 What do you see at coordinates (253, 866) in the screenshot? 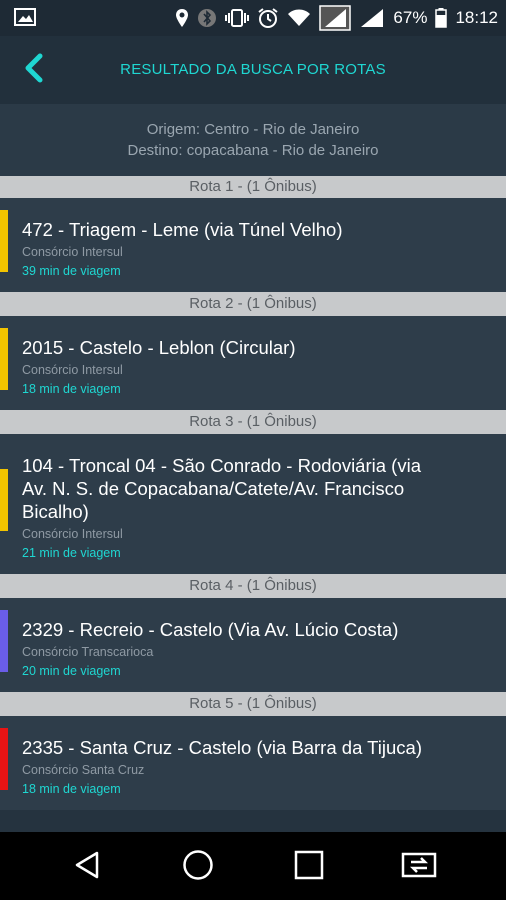
I see `navigation-bar` at bounding box center [253, 866].